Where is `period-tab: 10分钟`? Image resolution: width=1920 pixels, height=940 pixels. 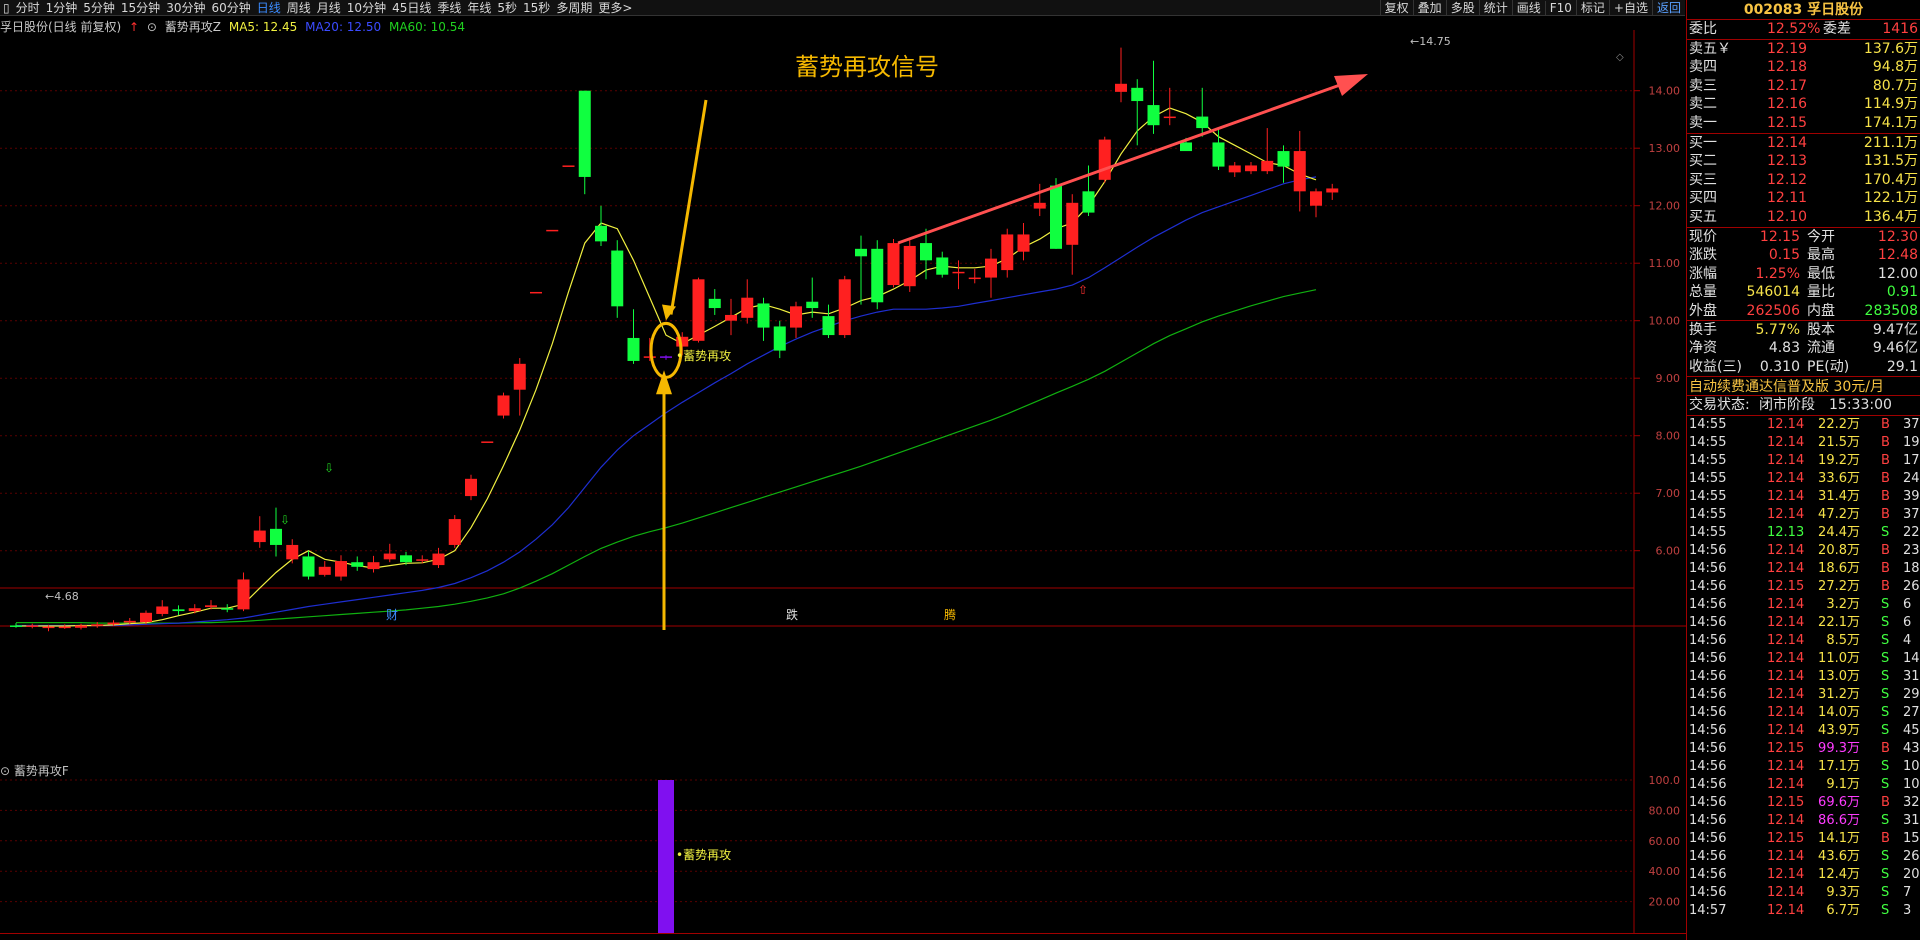 period-tab: 10分钟 is located at coordinates (366, 8).